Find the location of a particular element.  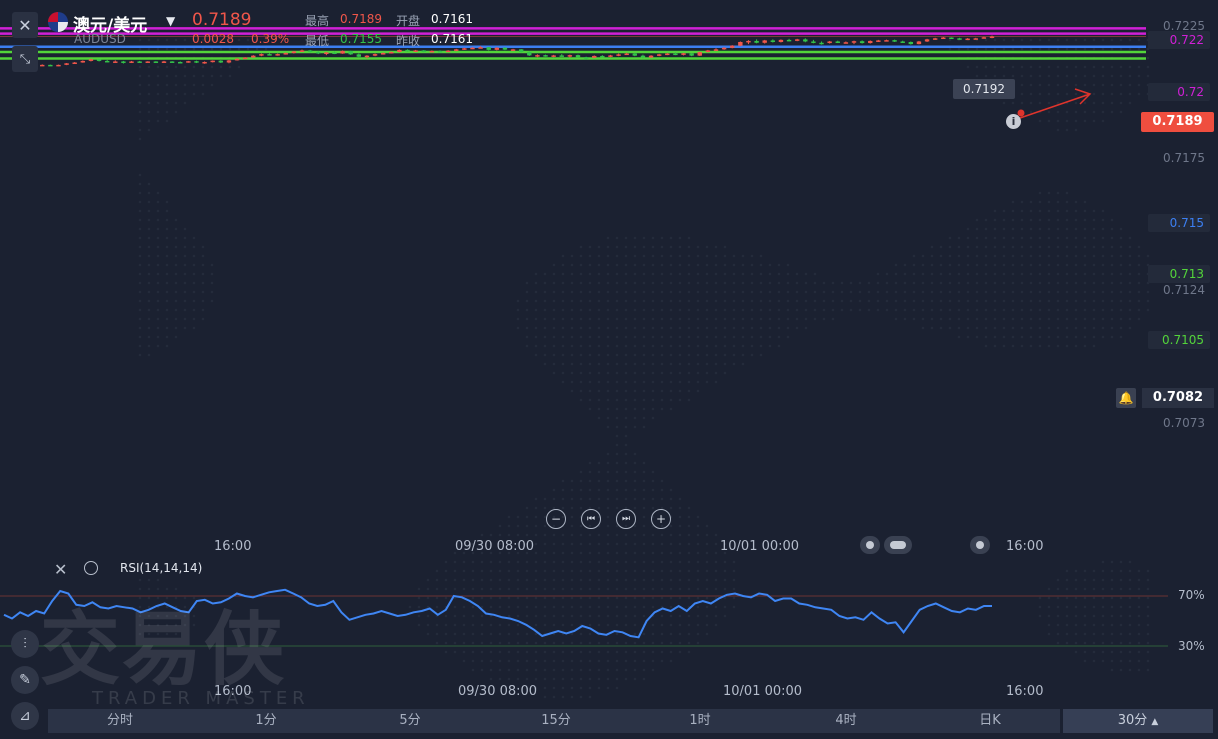

close-icon: ✕ is located at coordinates (25, 25).